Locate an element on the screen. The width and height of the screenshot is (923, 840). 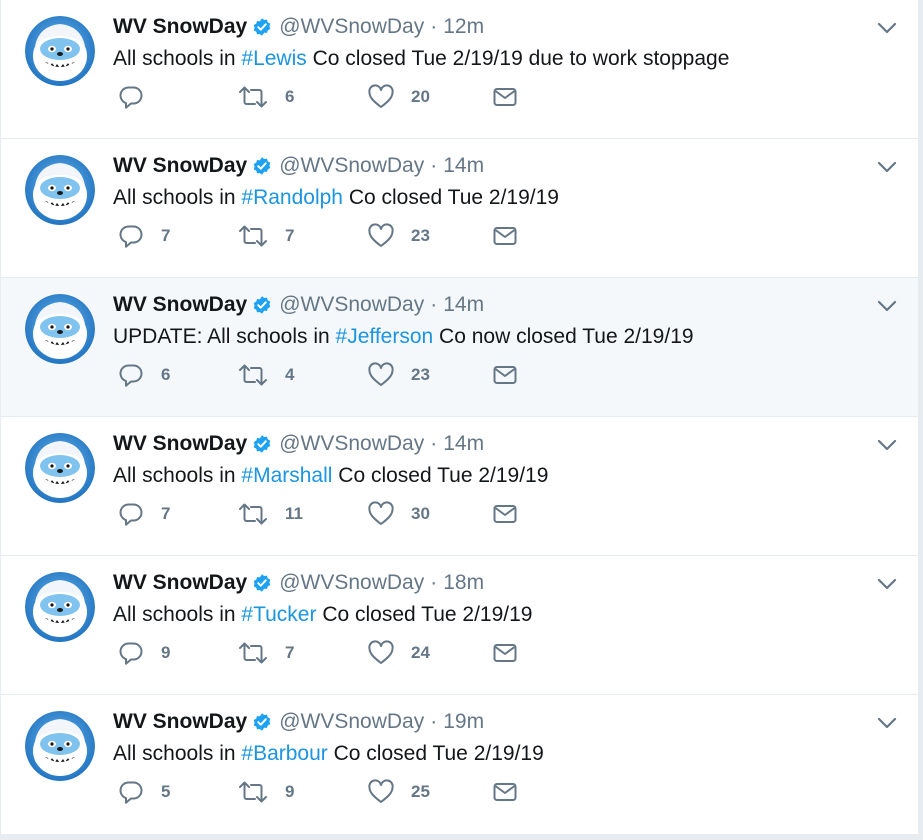
like-button: 25 is located at coordinates (398, 792).